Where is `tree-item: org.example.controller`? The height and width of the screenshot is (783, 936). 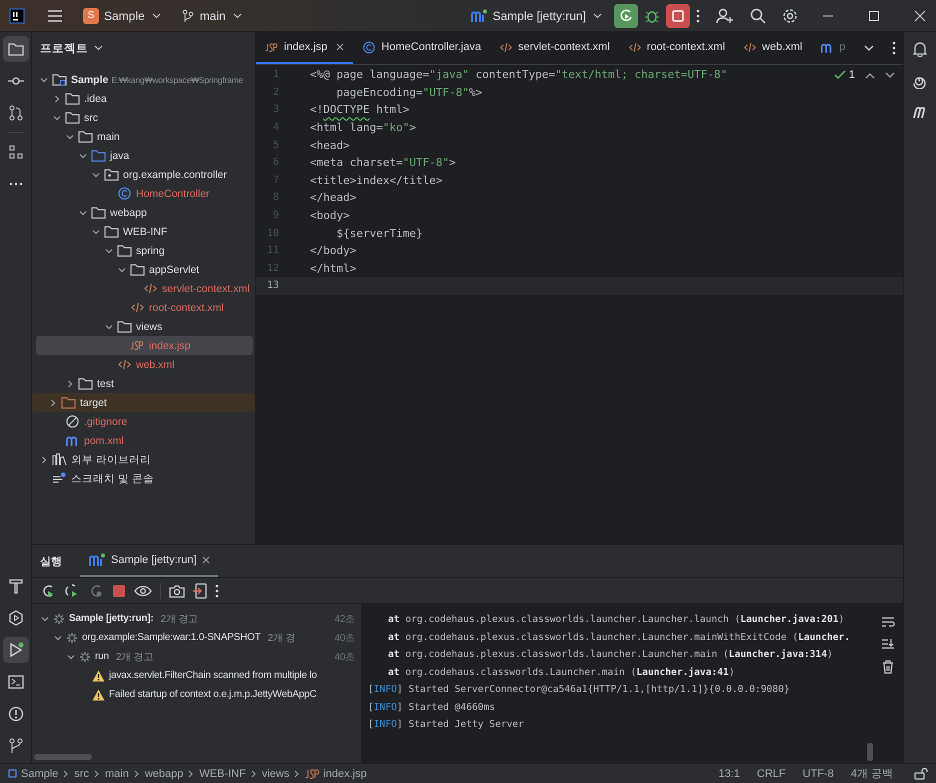
tree-item: org.example.controller is located at coordinates (144, 174).